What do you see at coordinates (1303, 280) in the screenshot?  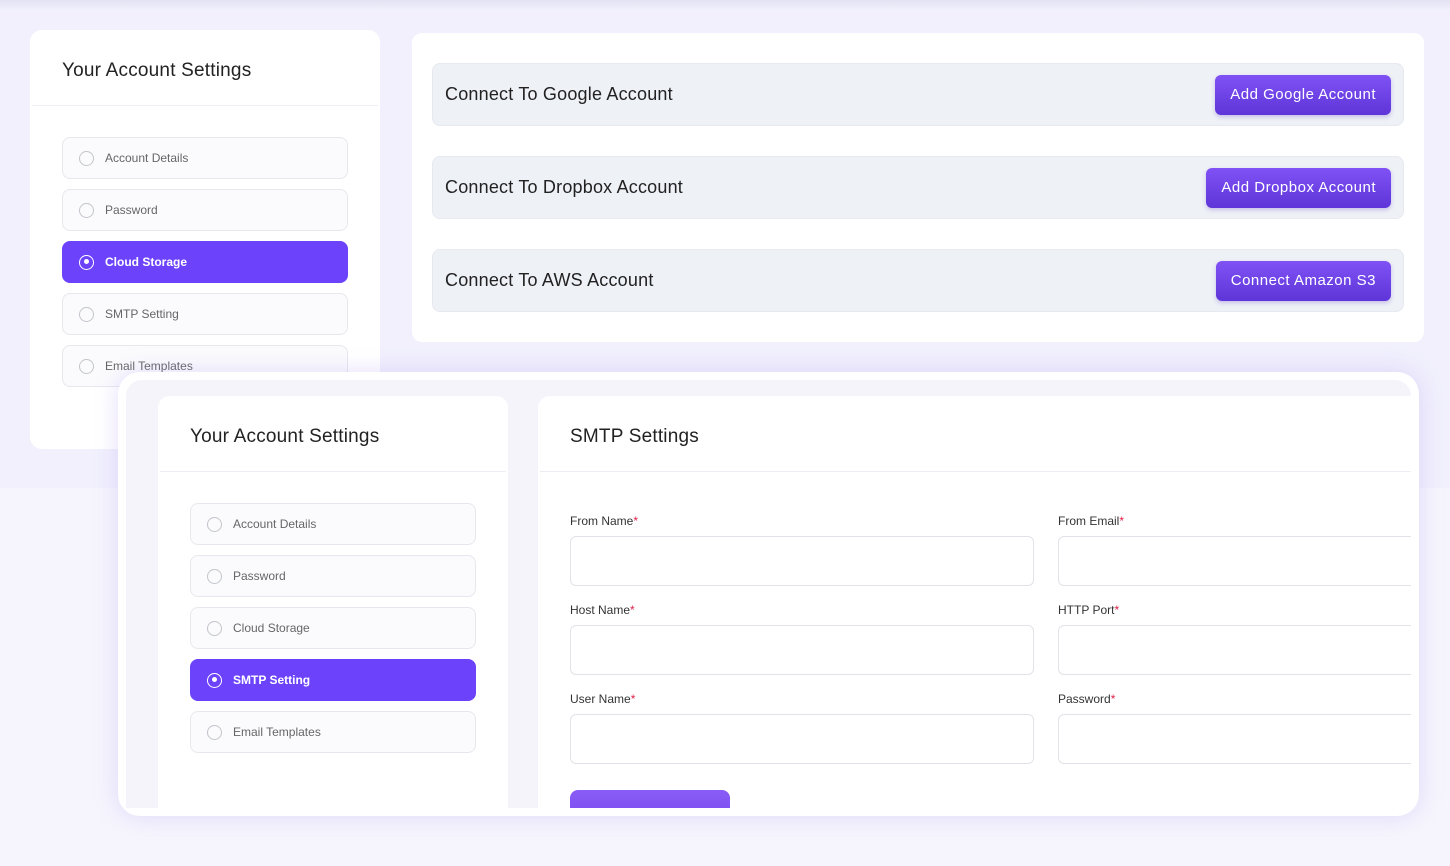 I see `connect-amazon-s3-button: Connect Amazon S3` at bounding box center [1303, 280].